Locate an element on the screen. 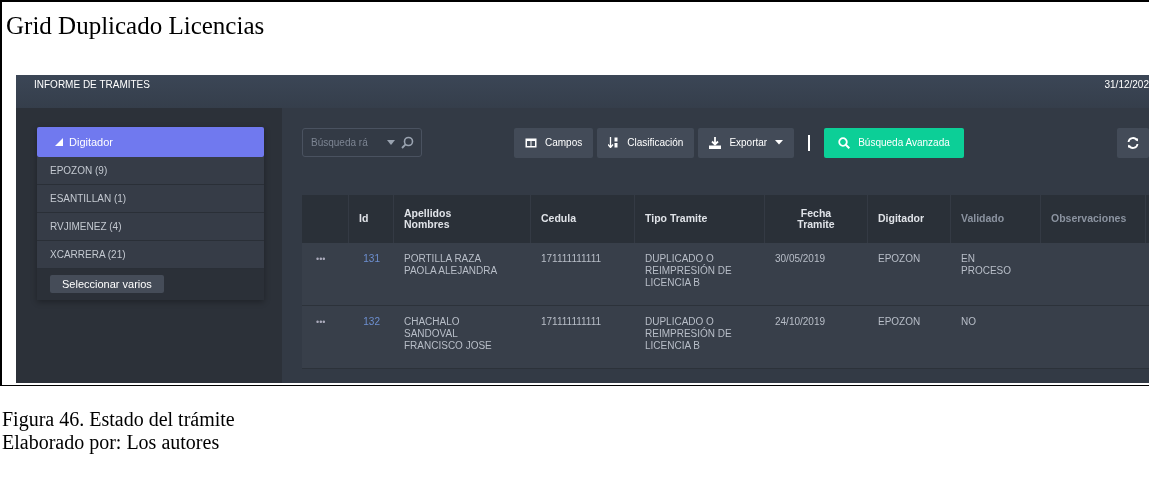 The height and width of the screenshot is (483, 1149). sort-icon is located at coordinates (614, 142).